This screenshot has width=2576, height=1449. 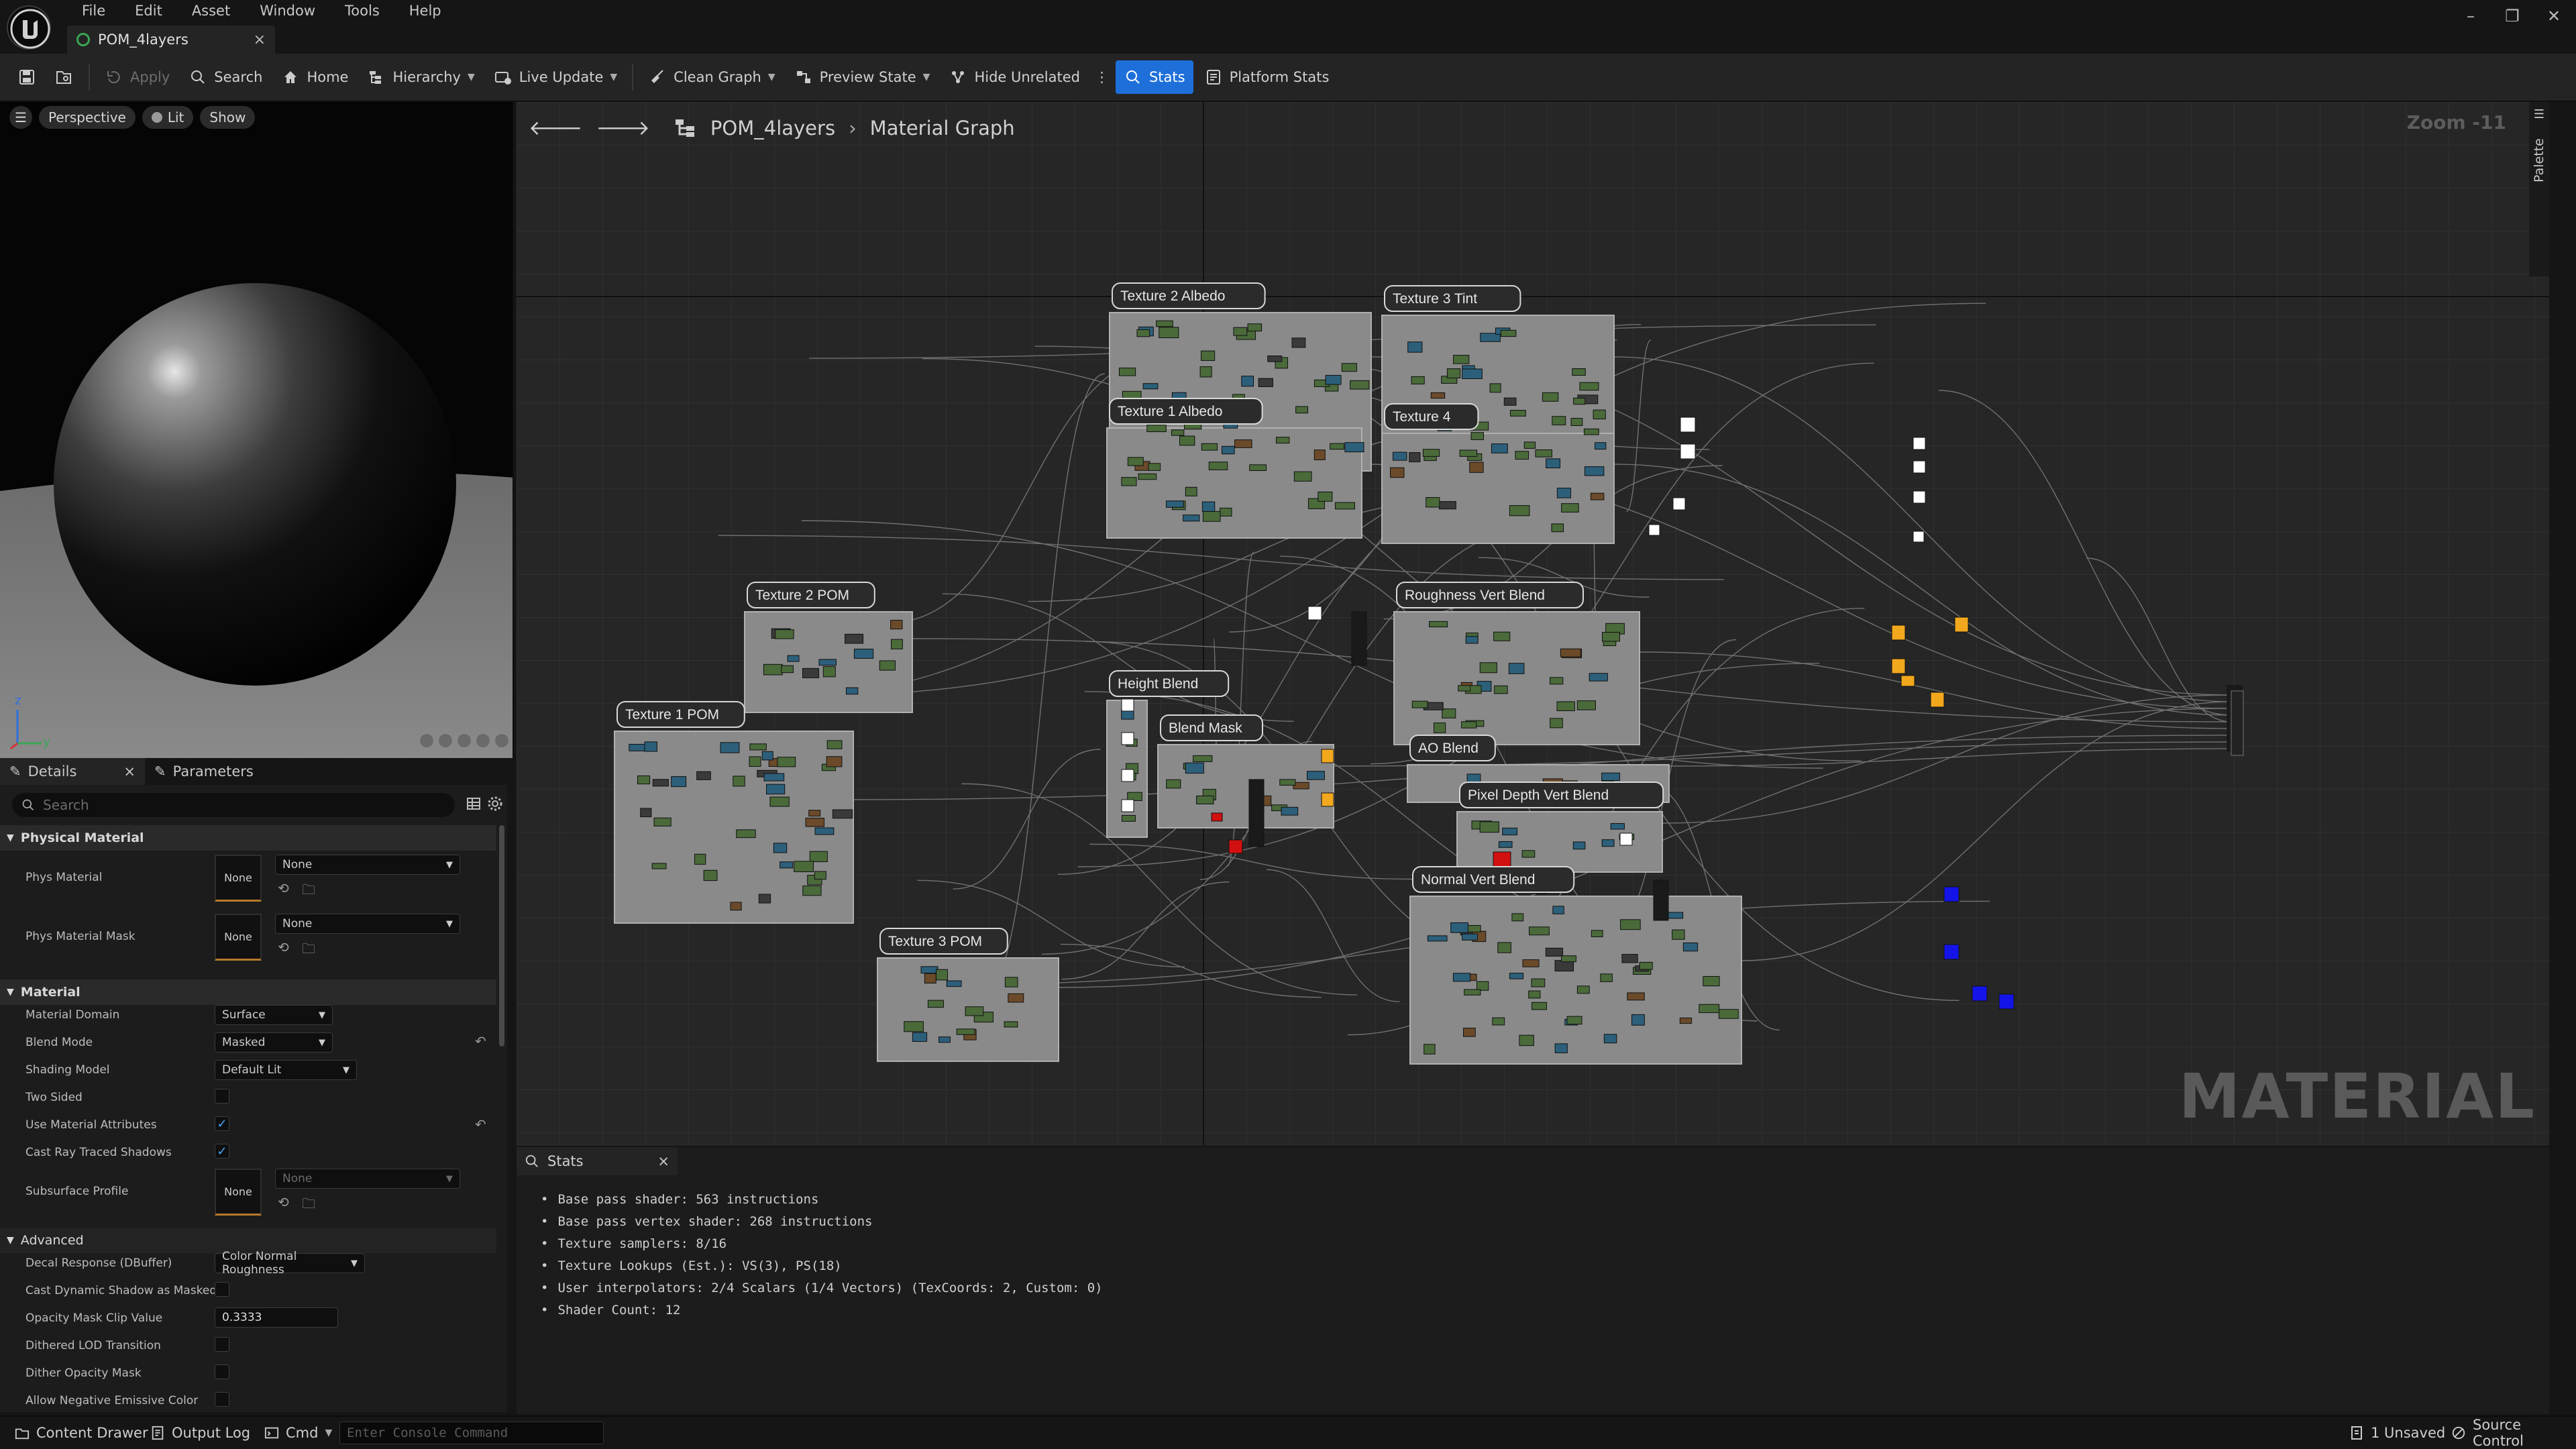 What do you see at coordinates (222, 1371) in the screenshot?
I see `dither-opacity-mask-checkbox` at bounding box center [222, 1371].